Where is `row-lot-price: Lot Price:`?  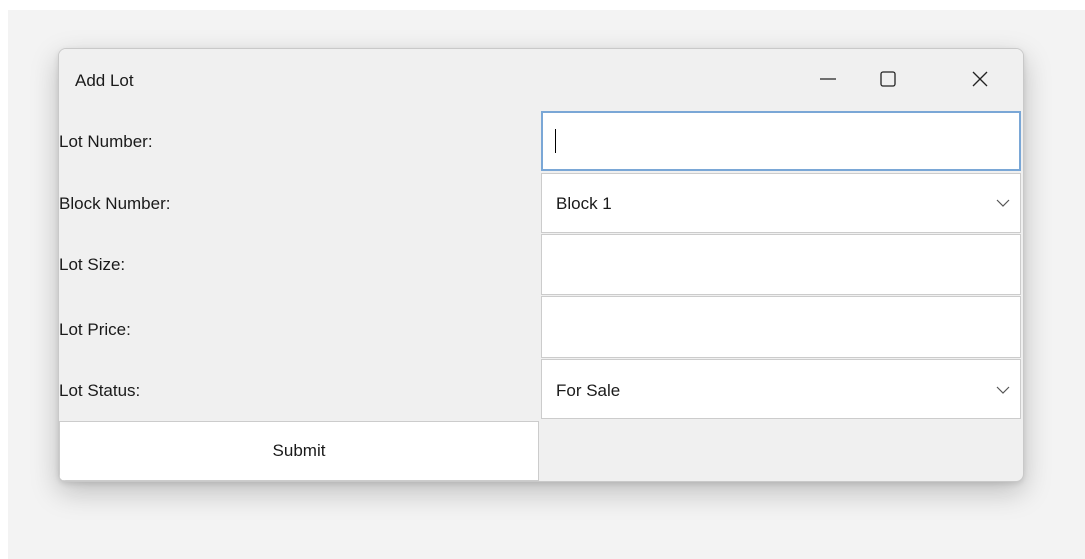 row-lot-price: Lot Price: is located at coordinates (541, 327).